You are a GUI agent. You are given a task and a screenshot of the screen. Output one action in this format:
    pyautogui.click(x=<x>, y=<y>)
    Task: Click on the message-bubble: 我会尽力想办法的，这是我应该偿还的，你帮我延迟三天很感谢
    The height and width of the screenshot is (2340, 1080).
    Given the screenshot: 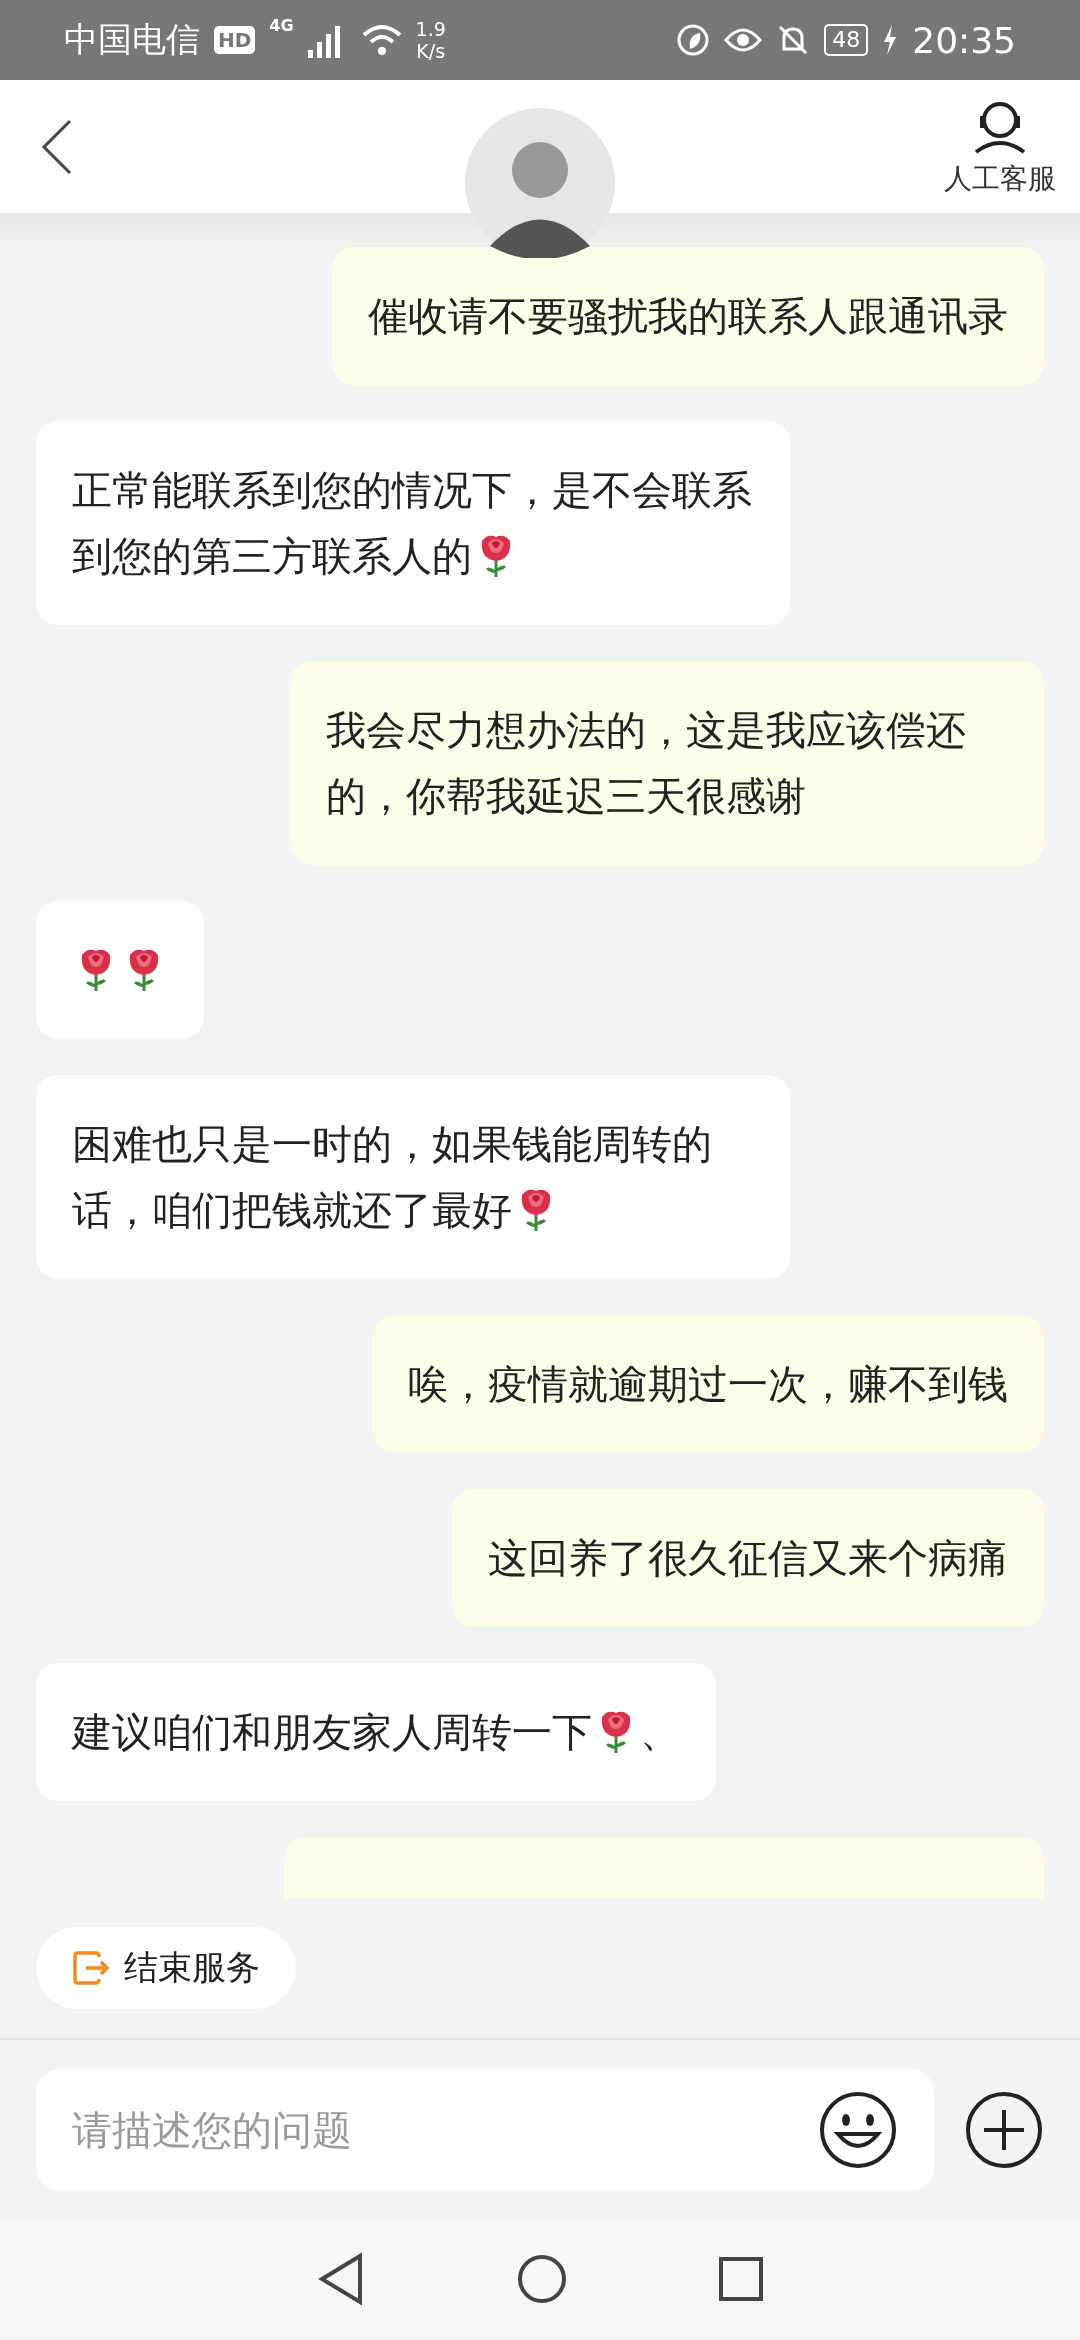 What is the action you would take?
    pyautogui.click(x=667, y=763)
    